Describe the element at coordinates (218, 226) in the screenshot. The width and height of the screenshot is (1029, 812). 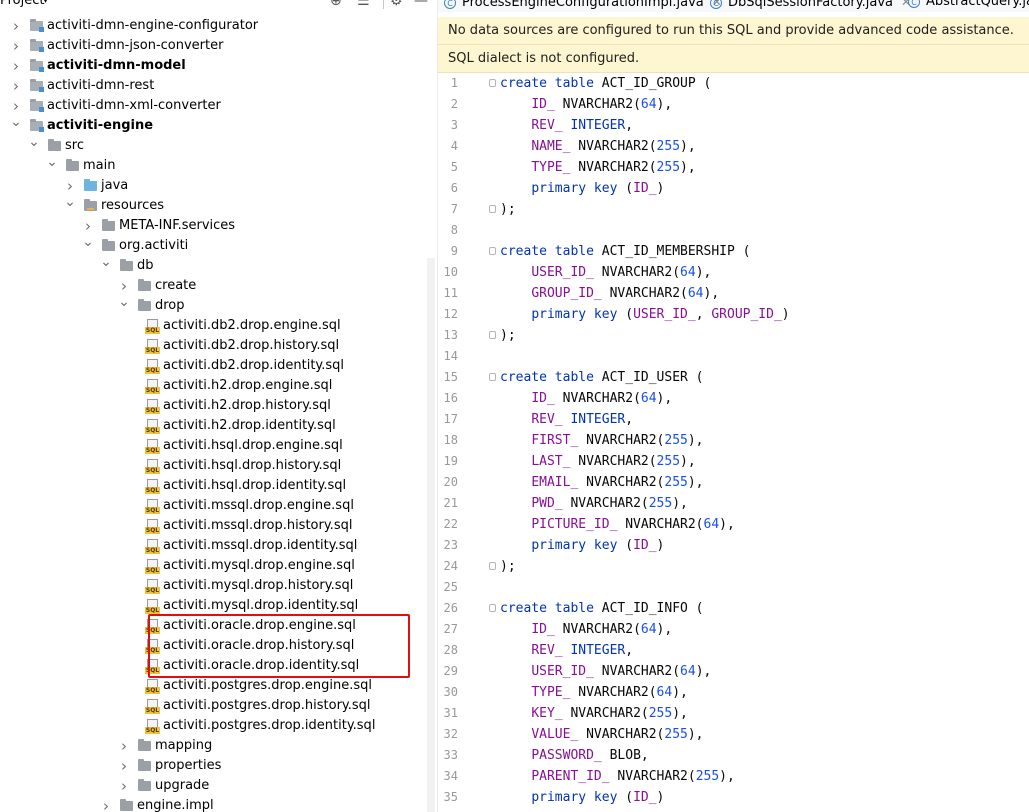
I see `tree-folder-item: › META-INF.services` at that location.